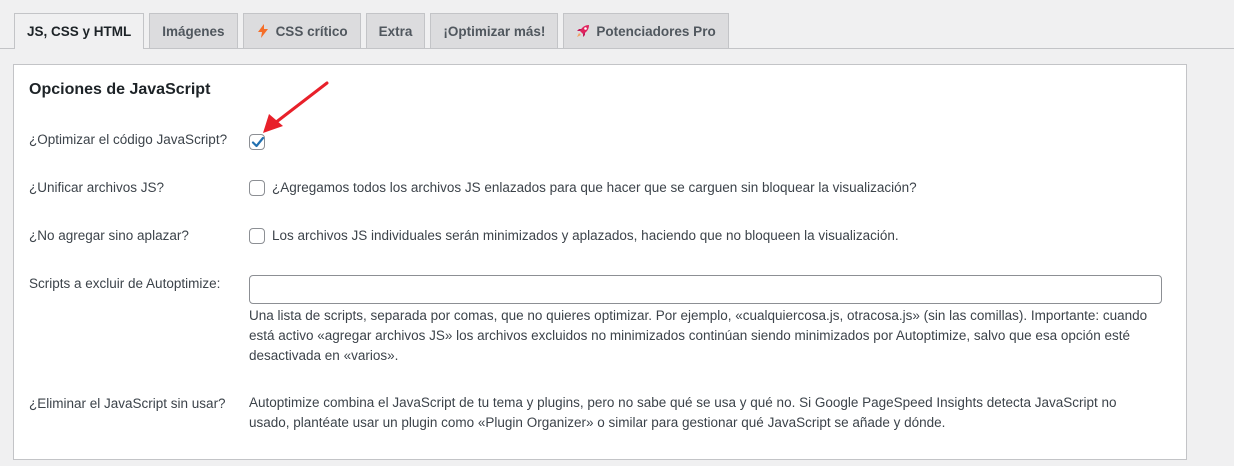 Image resolution: width=1234 pixels, height=466 pixels. What do you see at coordinates (127, 403) in the screenshot?
I see `remove-unused-js-label: ¿Eliminar el JavaScript sin usar?` at bounding box center [127, 403].